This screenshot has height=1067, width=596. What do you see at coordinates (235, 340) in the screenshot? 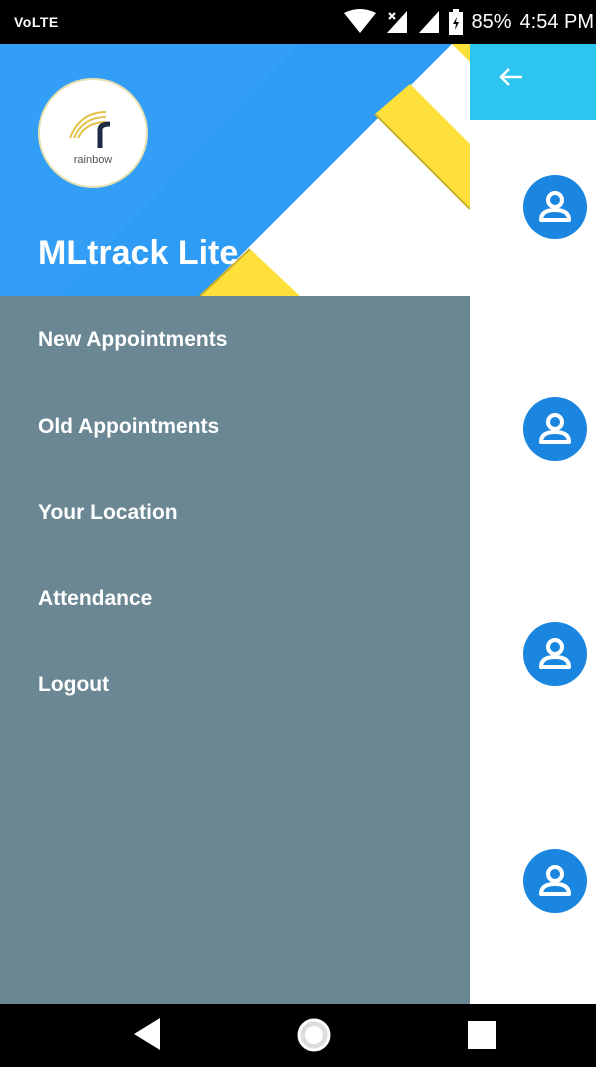
I see `menu-item-new-appointments: New Appointments` at bounding box center [235, 340].